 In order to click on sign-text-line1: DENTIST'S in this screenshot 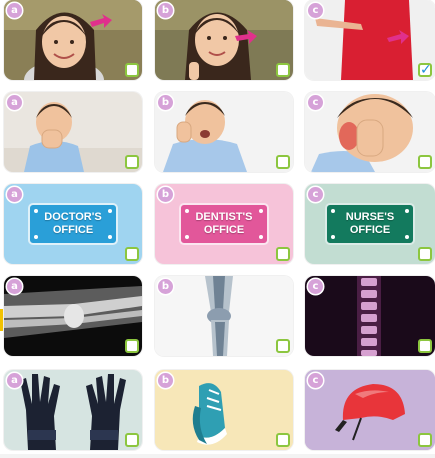, I will do `click(224, 217)`.